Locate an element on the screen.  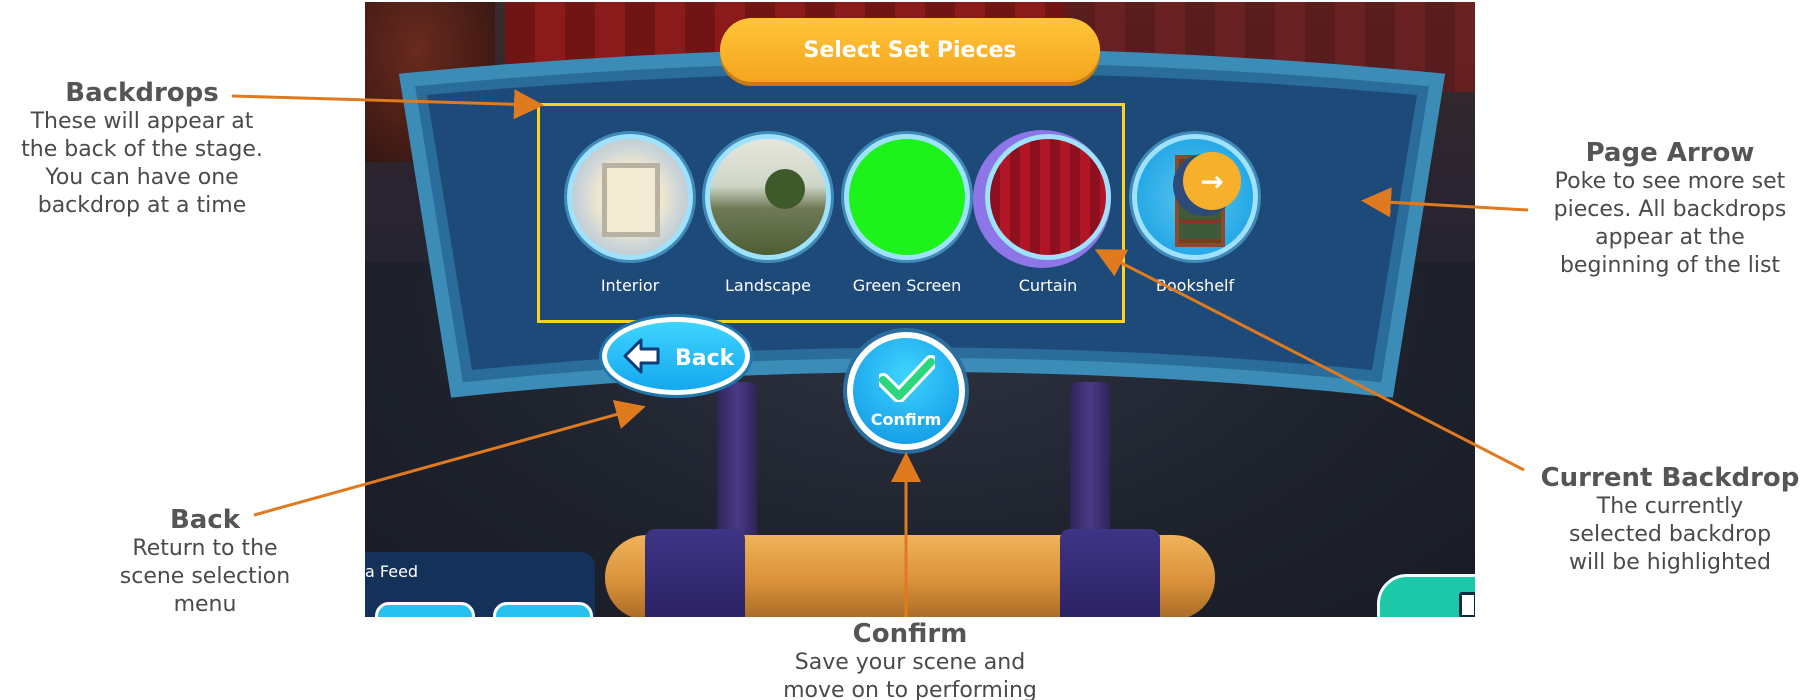
annotation-line: scene selection is located at coordinates (205, 576).